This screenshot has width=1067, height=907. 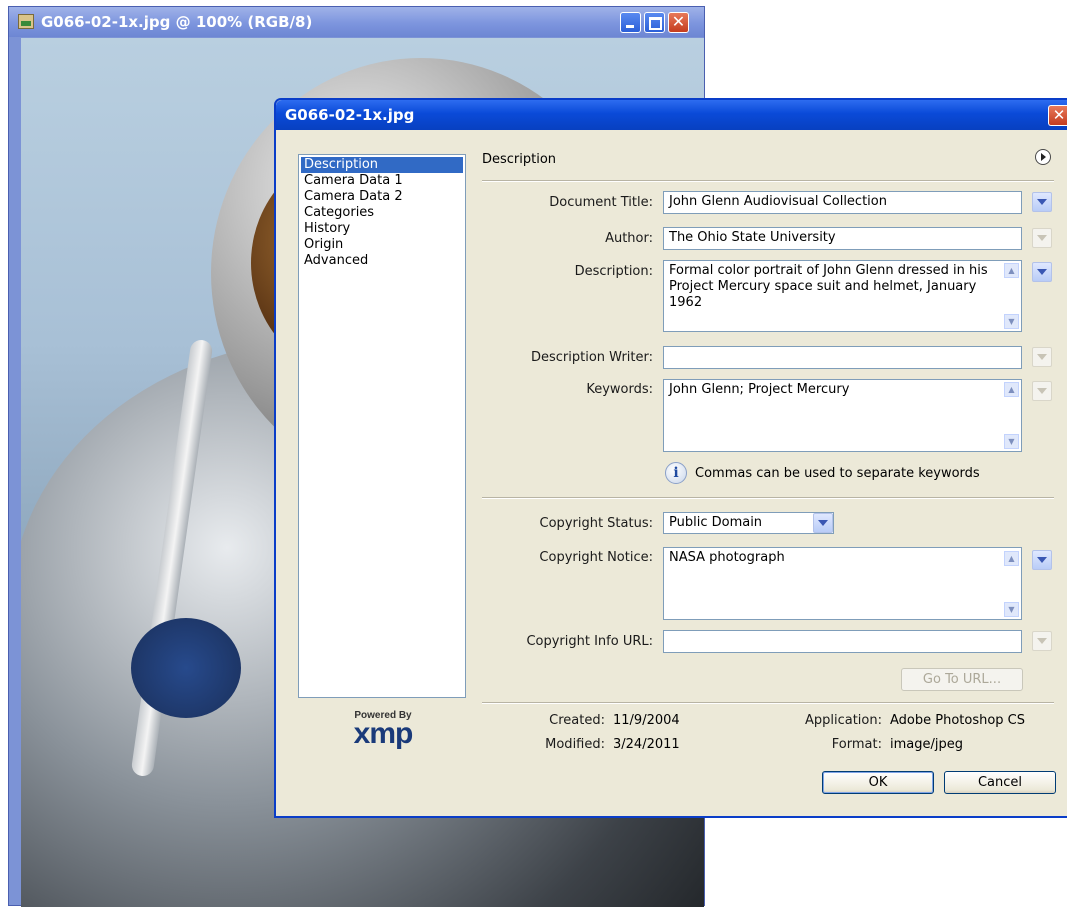 I want to click on info-icon: i, so click(x=676, y=473).